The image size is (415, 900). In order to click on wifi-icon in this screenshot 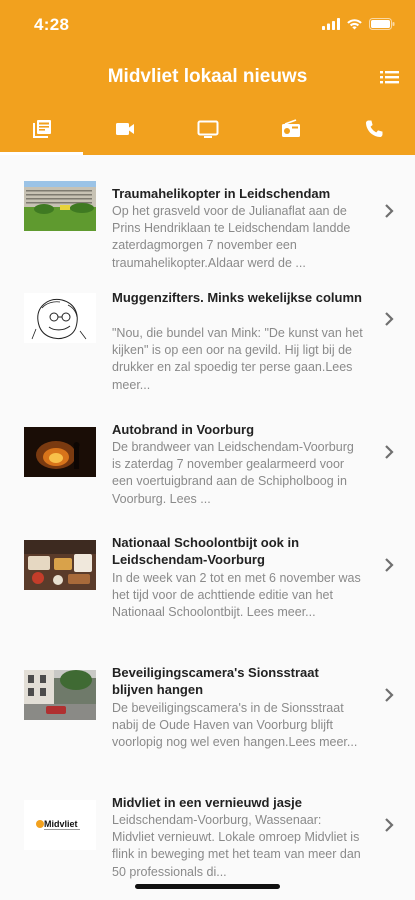, I will do `click(354, 24)`.